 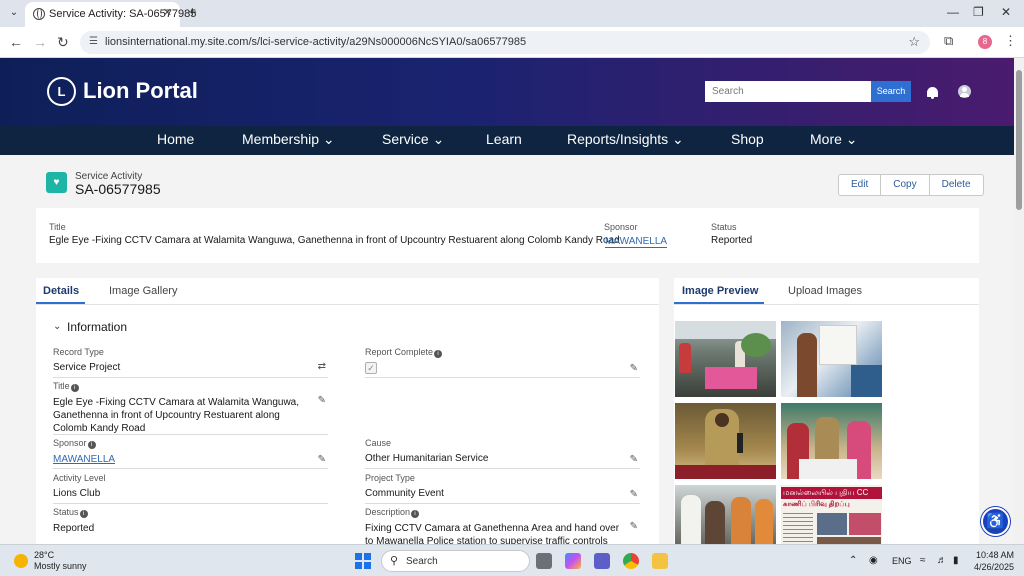 What do you see at coordinates (956, 185) in the screenshot?
I see `delete-button: Delete` at bounding box center [956, 185].